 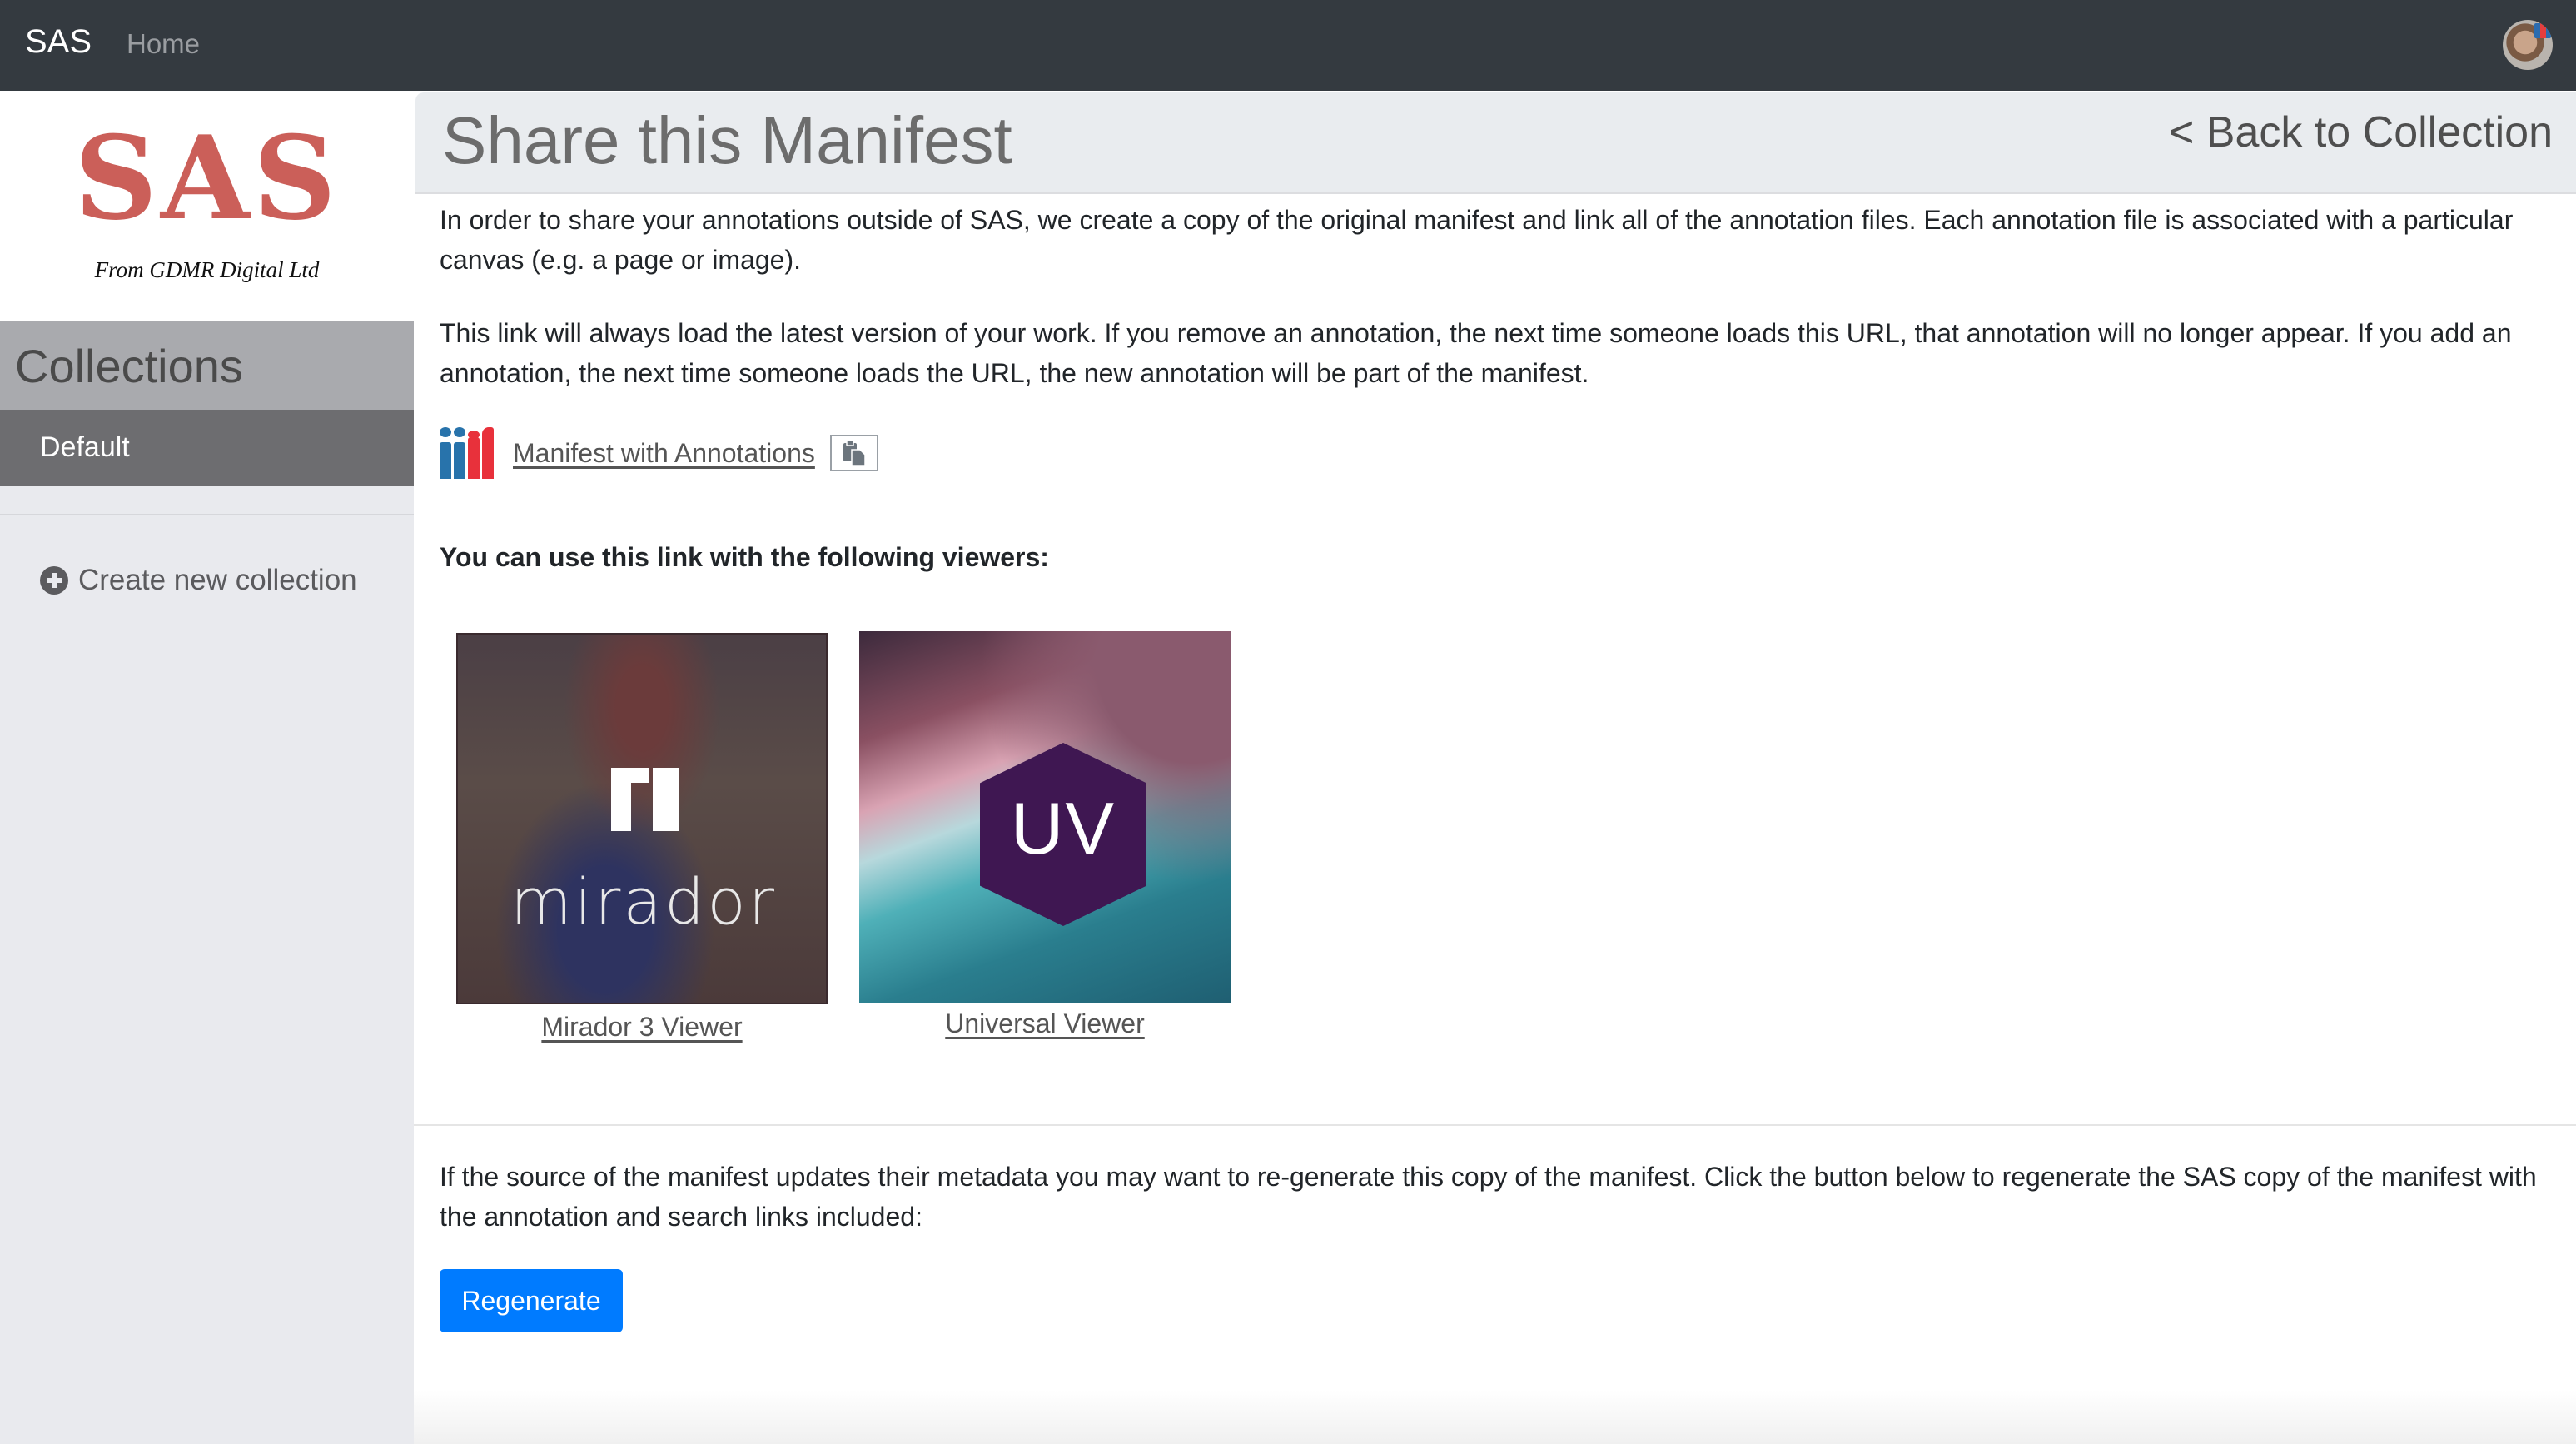 I want to click on create-collection-link: Create new collection, so click(x=198, y=580).